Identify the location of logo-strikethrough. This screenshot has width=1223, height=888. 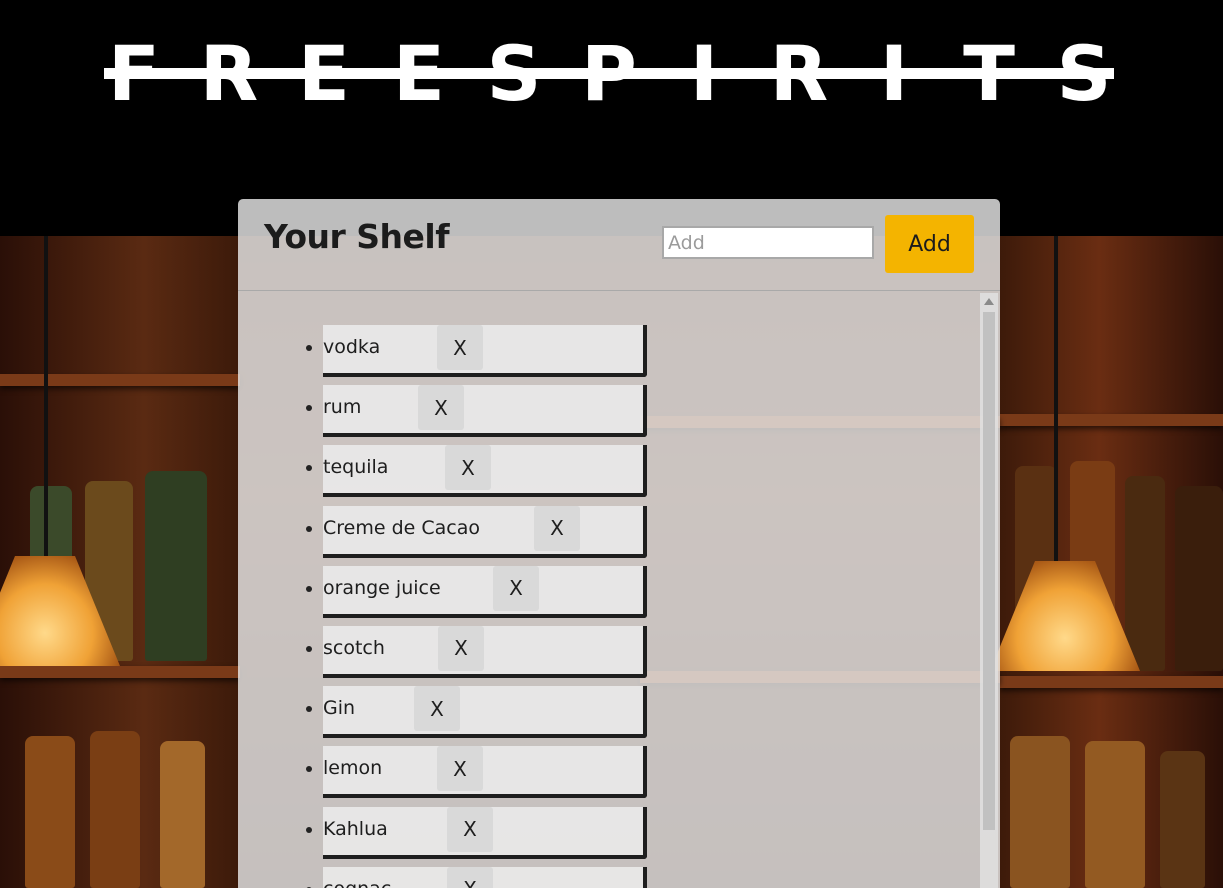
(609, 73).